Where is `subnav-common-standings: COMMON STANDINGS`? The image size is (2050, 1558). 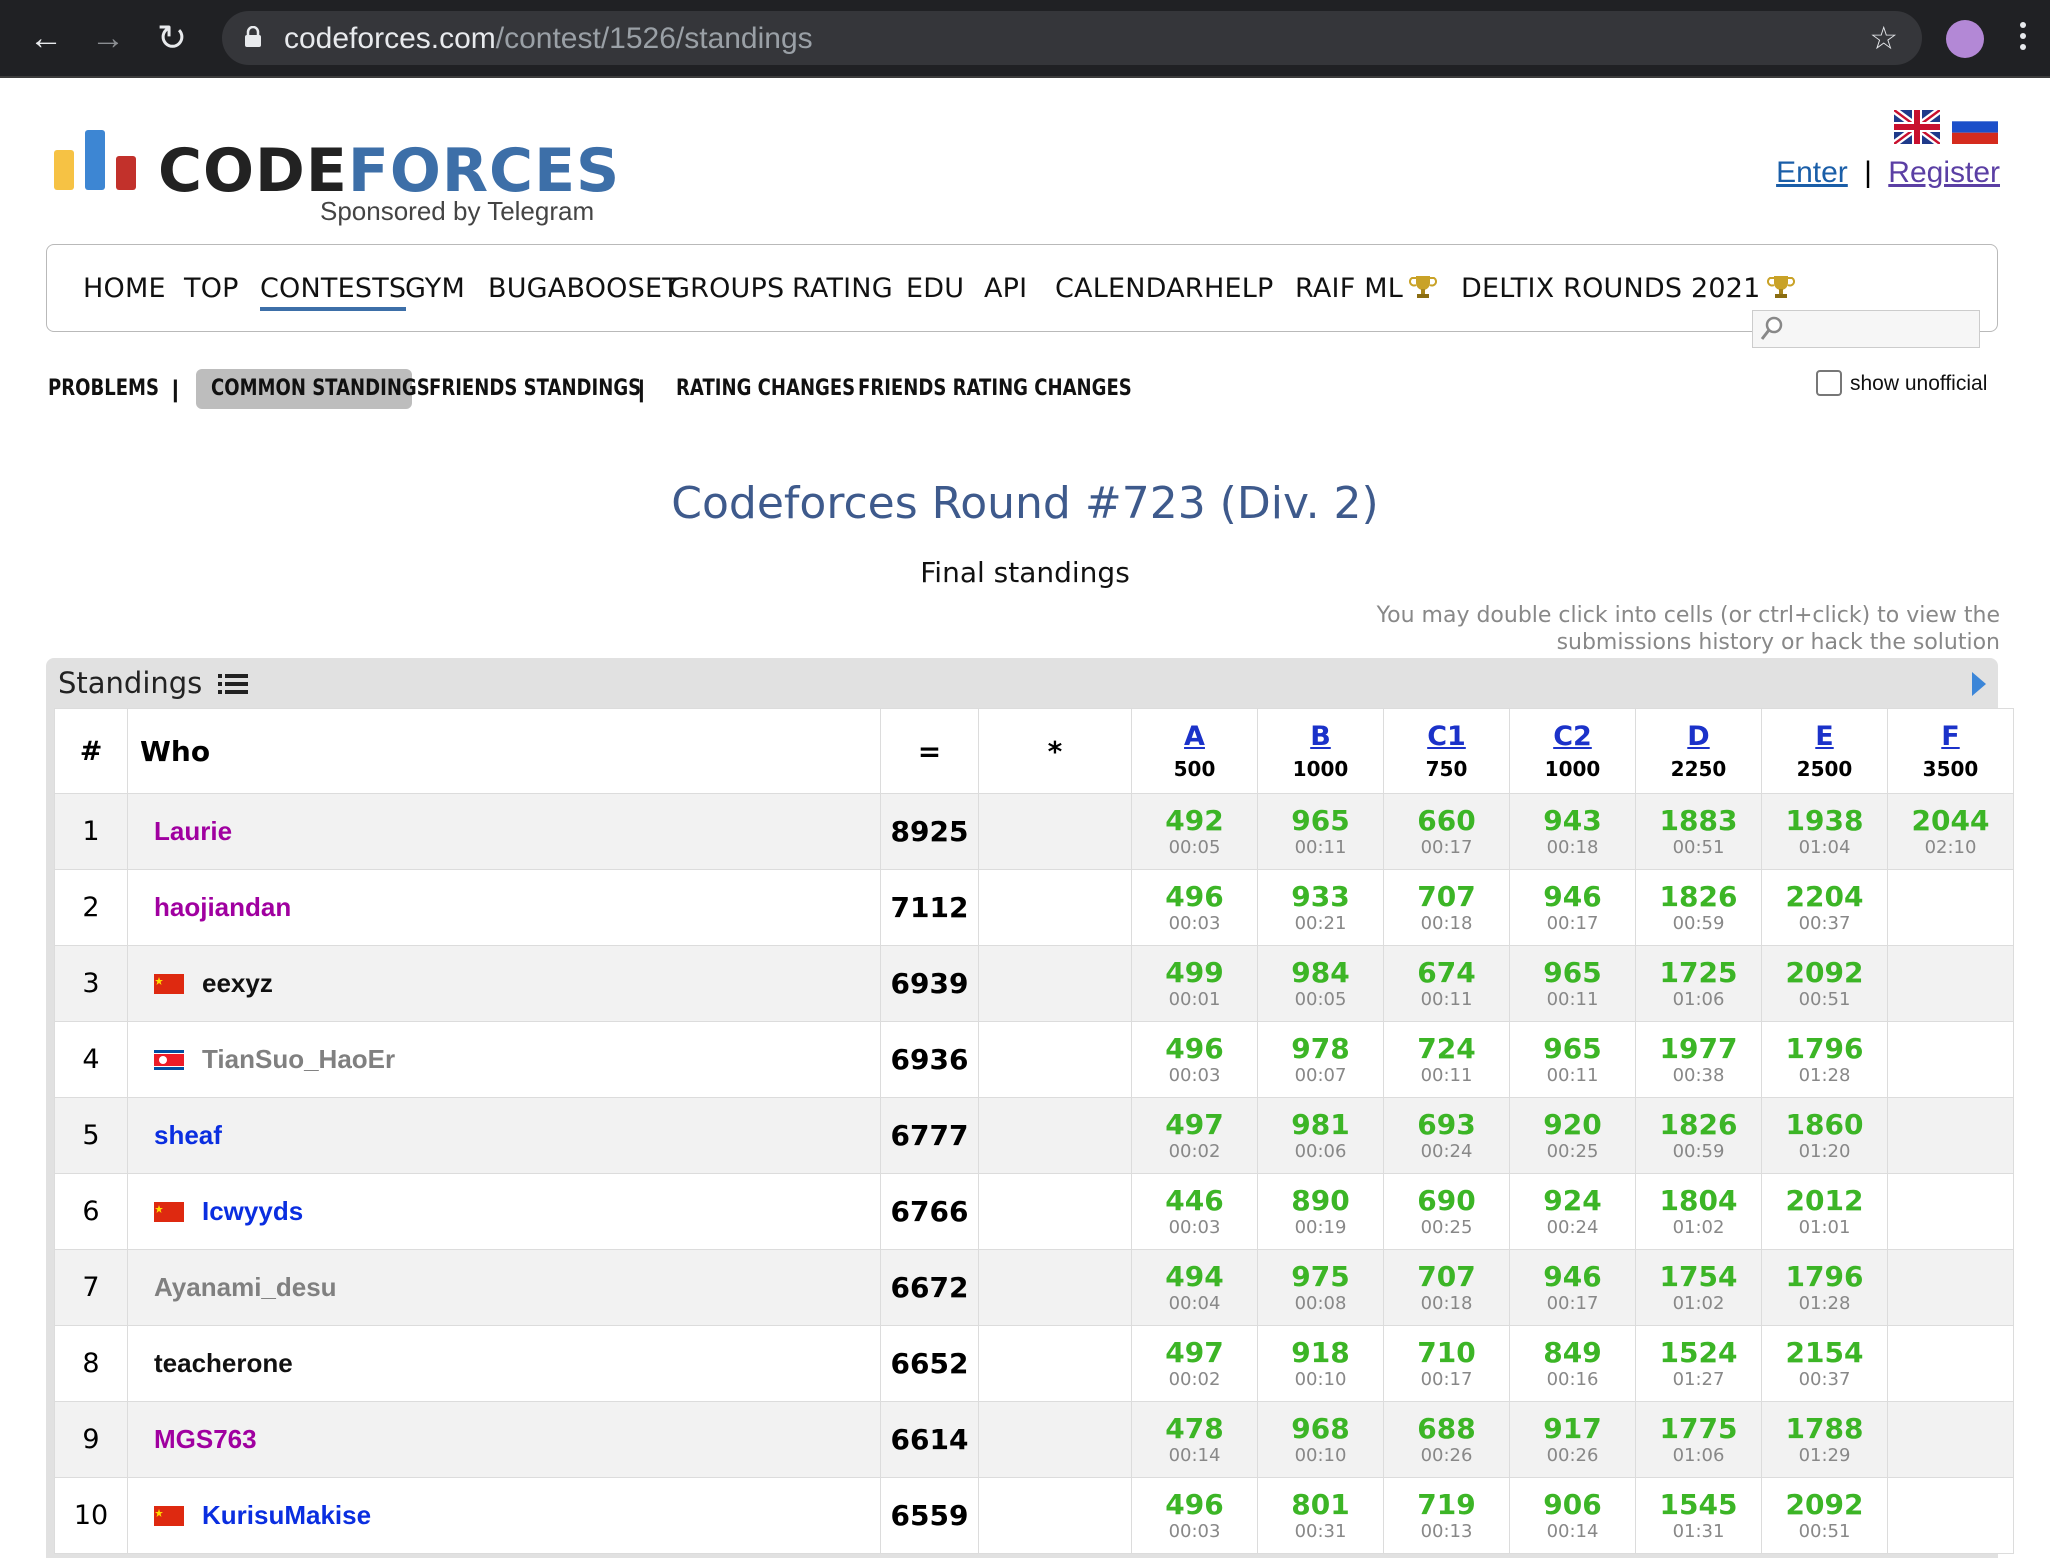 subnav-common-standings: COMMON STANDINGS is located at coordinates (320, 388).